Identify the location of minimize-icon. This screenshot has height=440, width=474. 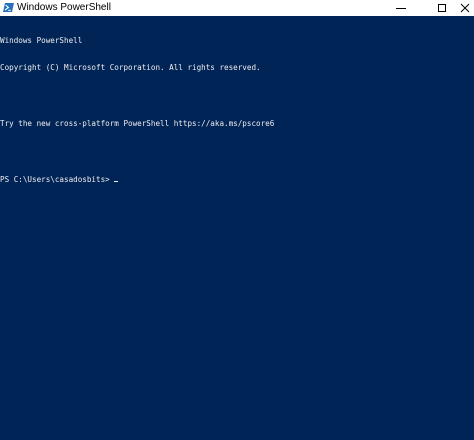
(400, 8).